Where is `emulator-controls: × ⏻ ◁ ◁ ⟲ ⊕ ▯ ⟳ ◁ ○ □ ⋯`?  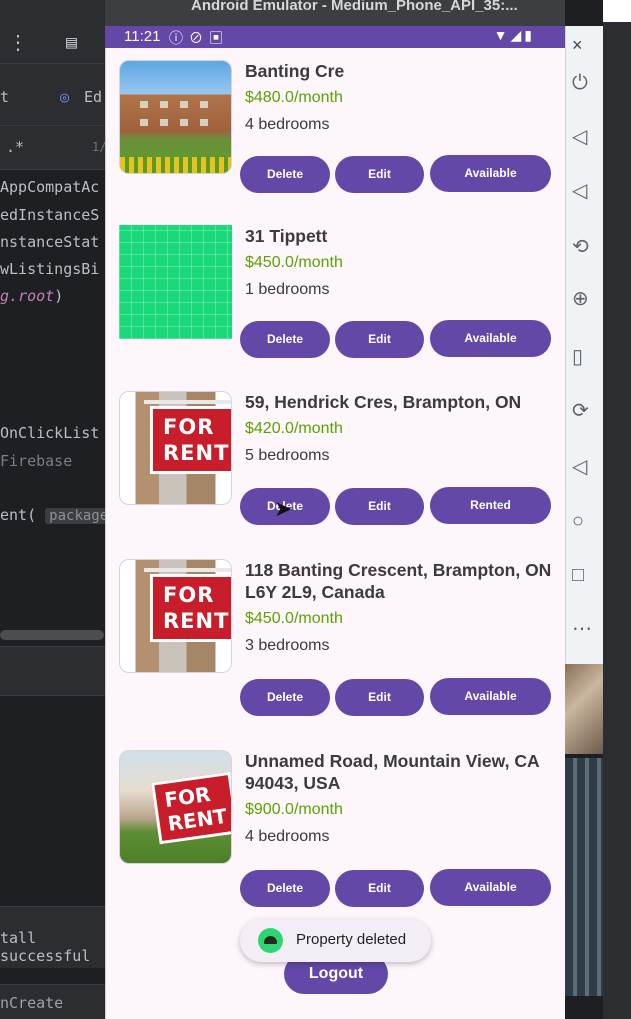
emulator-controls: × ⏻ ◁ ◁ ⟲ ⊕ ▯ ⟳ ◁ ○ □ ⋯ is located at coordinates (584, 345).